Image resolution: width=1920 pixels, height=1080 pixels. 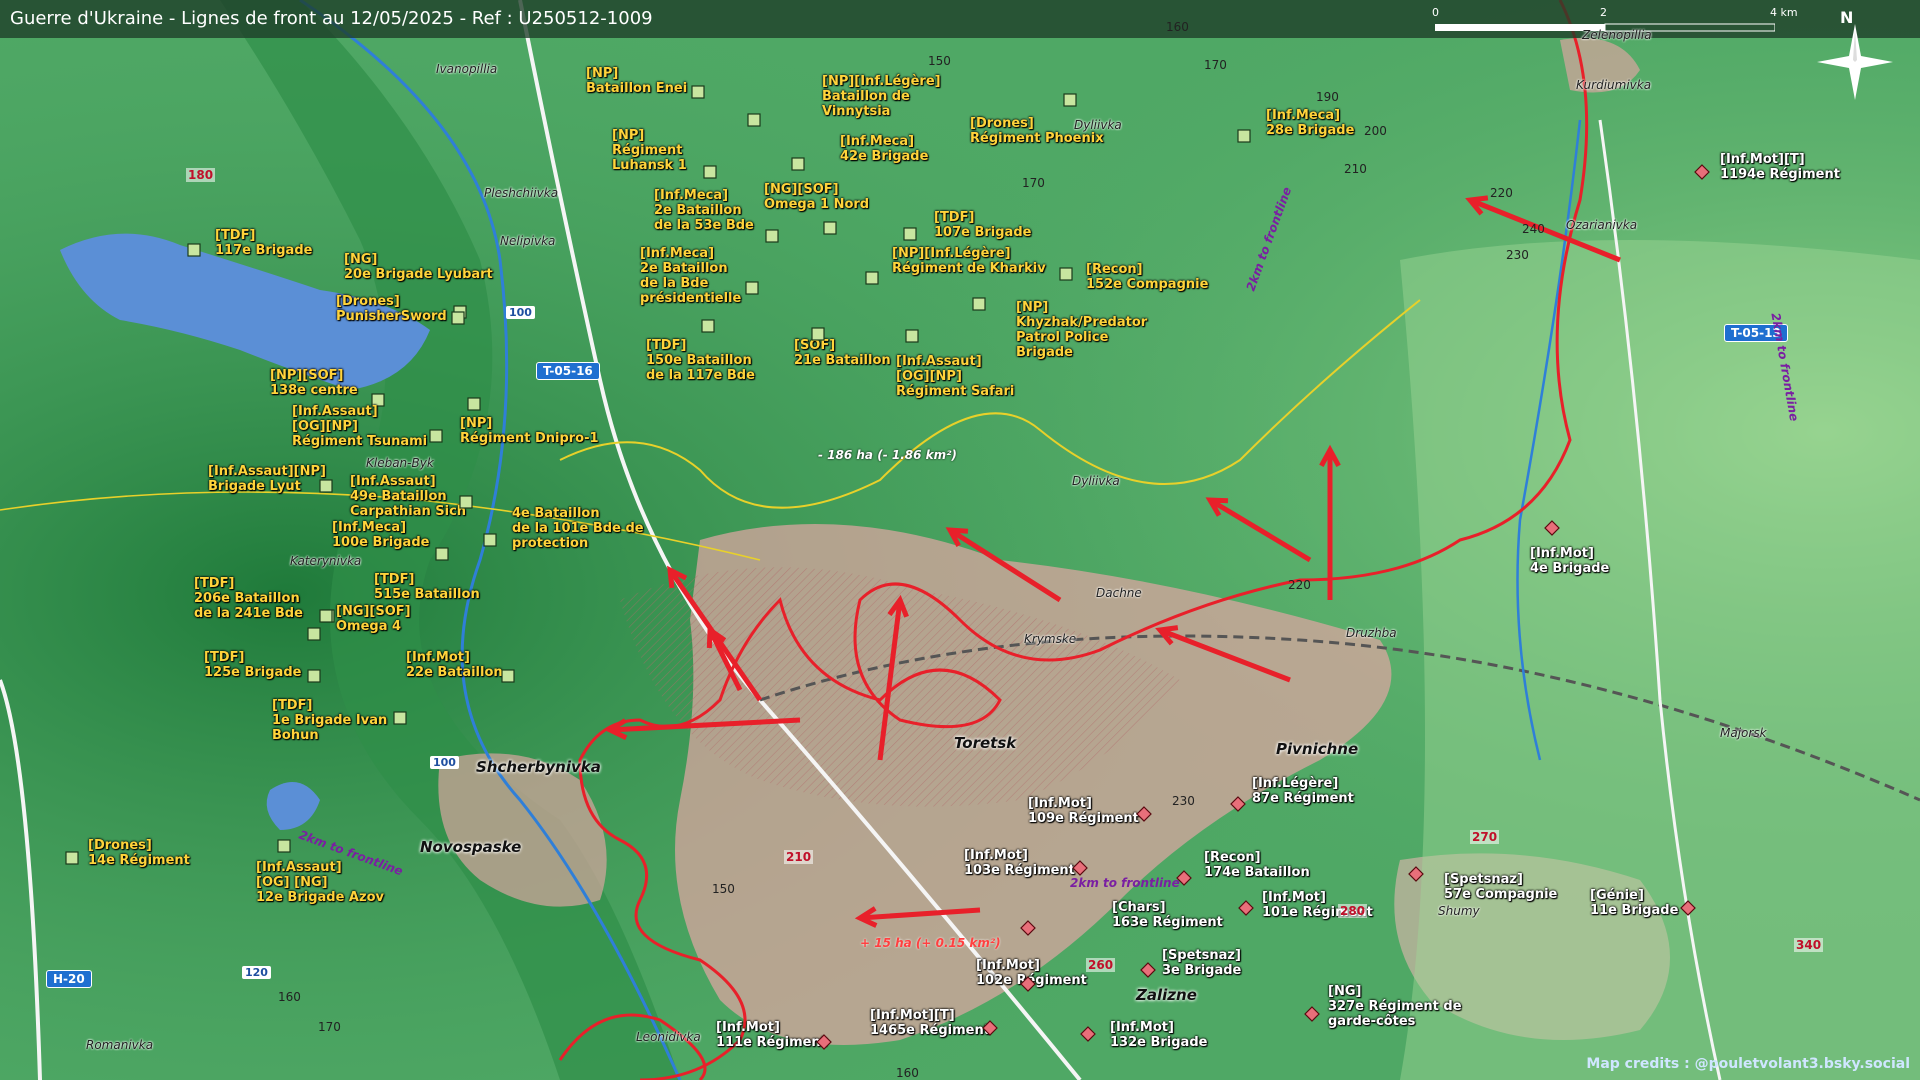 What do you see at coordinates (930, 943) in the screenshot?
I see `area-change-label: + 15 ha (+ 0.15 km²)` at bounding box center [930, 943].